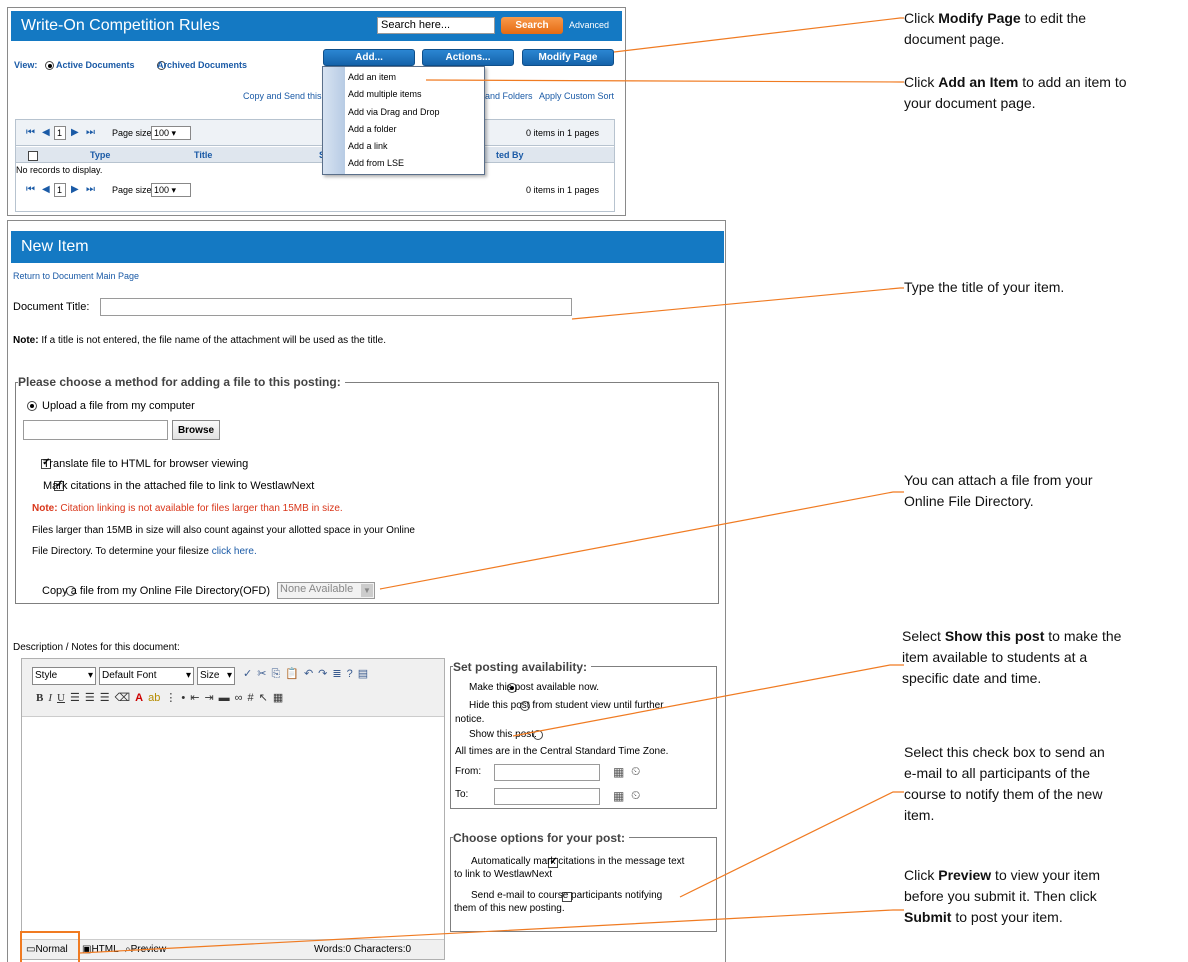  I want to click on a5-pre: Select, so click(923, 636).